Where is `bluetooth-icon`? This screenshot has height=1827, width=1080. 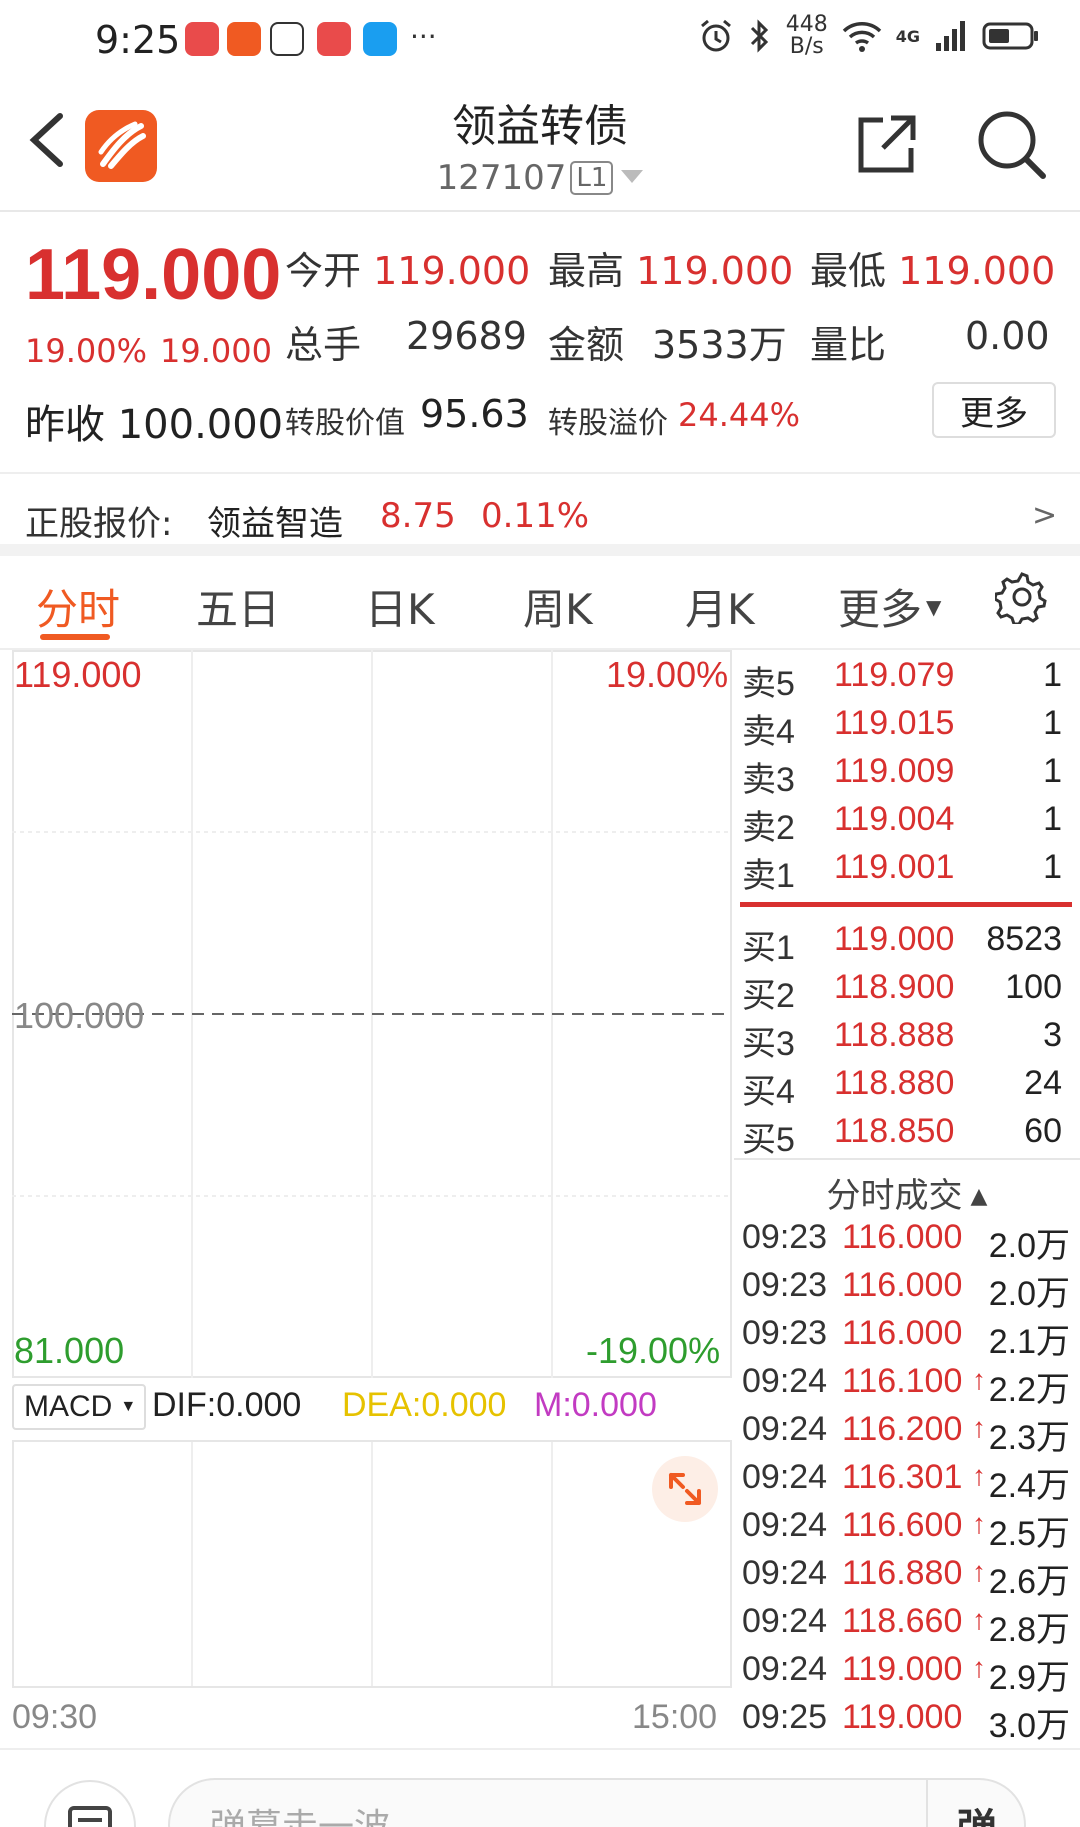 bluetooth-icon is located at coordinates (759, 36).